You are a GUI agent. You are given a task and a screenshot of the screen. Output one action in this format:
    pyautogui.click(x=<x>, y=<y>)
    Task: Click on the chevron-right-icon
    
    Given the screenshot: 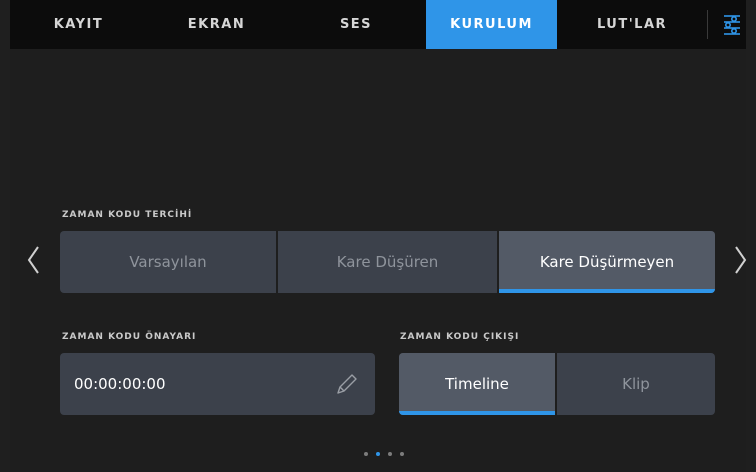 What is the action you would take?
    pyautogui.click(x=740, y=260)
    